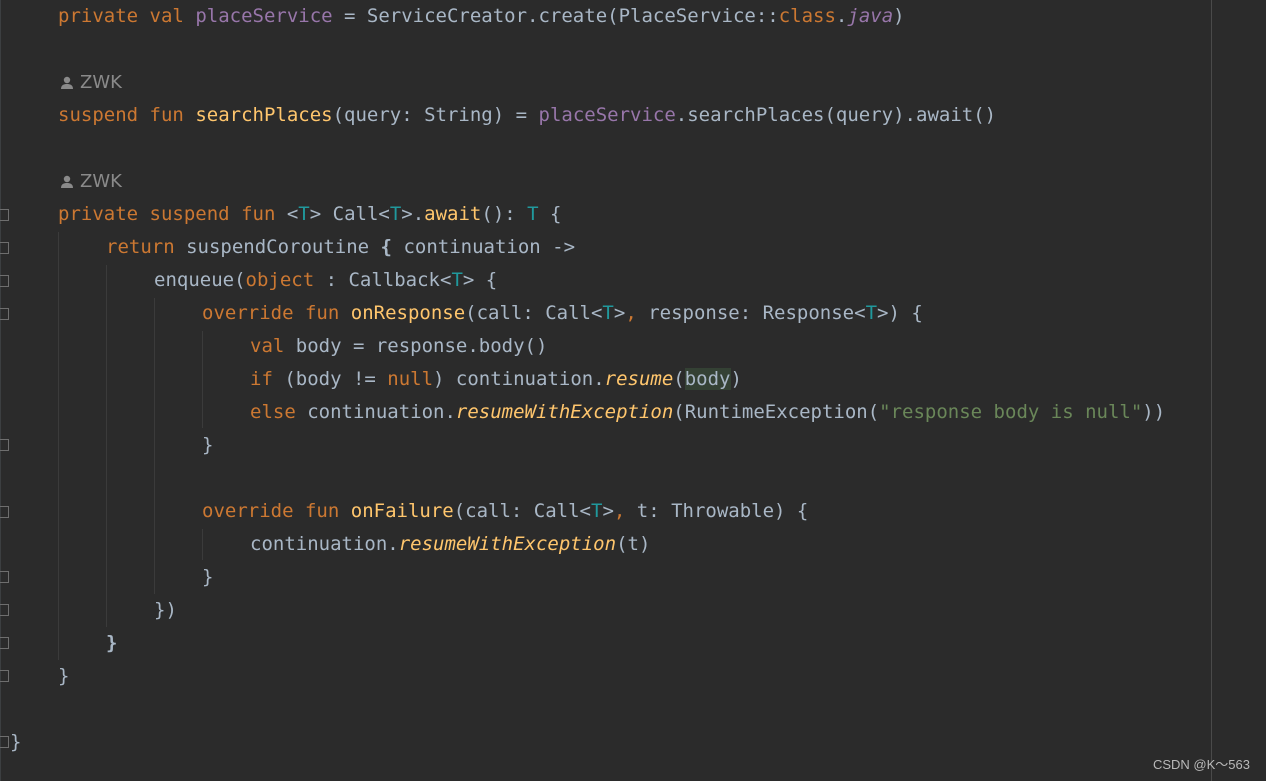 This screenshot has width=1266, height=781. I want to click on function-name: resume, so click(639, 379).